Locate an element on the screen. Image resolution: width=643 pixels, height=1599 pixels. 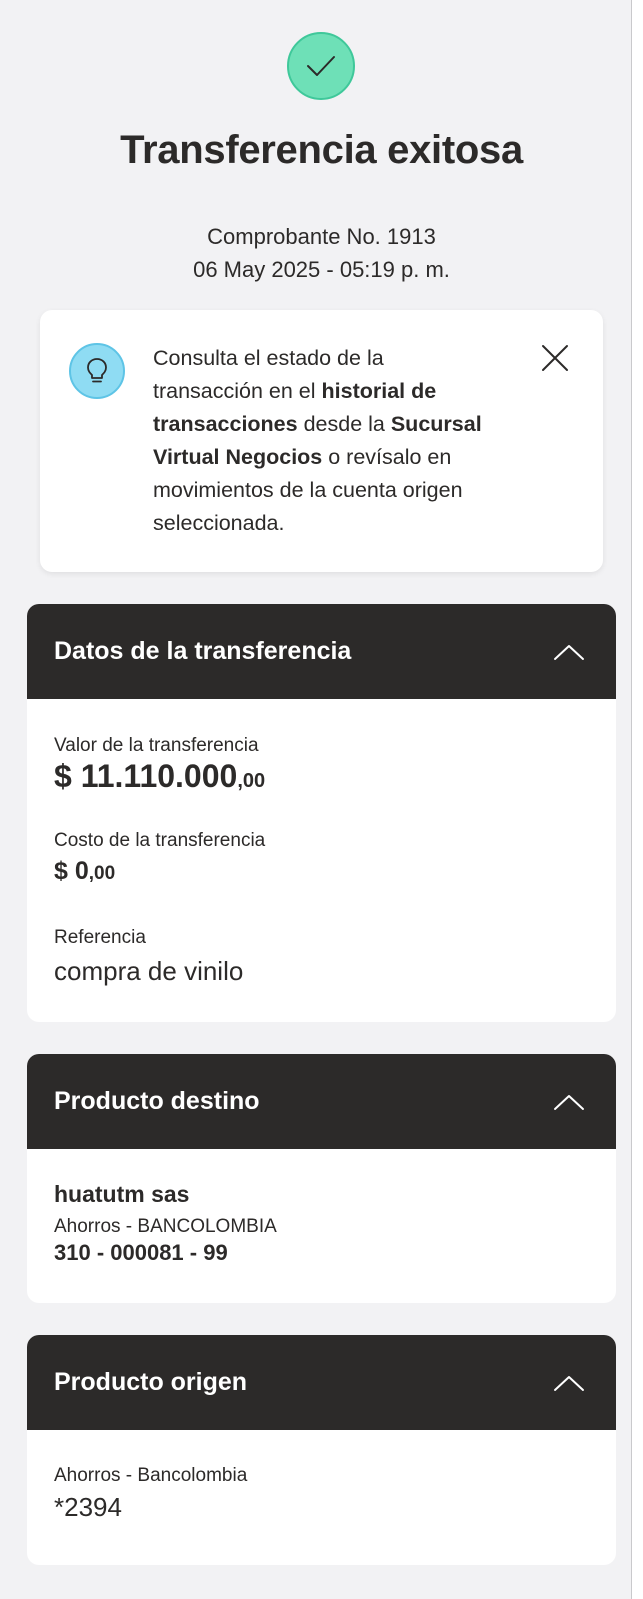
transfer-data-header: Datos de la transferencia is located at coordinates (321, 651).